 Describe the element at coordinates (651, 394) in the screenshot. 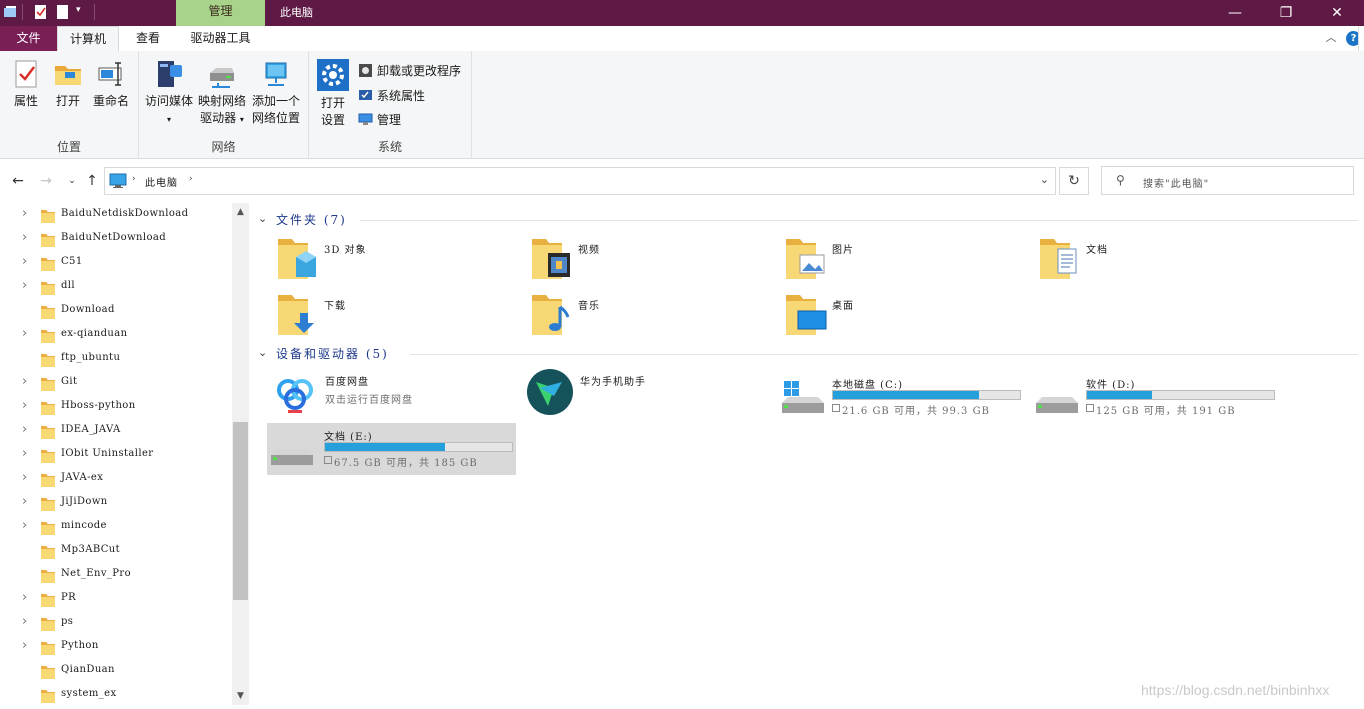

I see `huawei-assistant-item: 华为手机助手` at that location.